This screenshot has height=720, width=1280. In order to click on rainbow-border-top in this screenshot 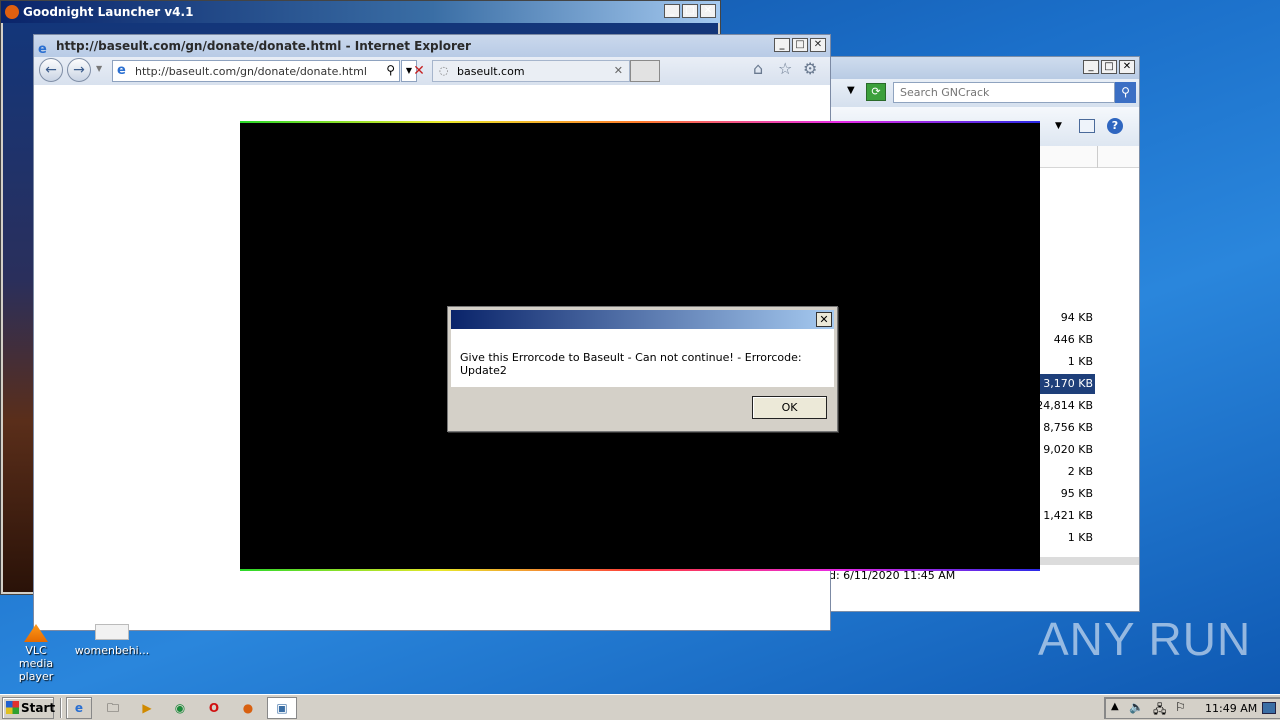, I will do `click(640, 122)`.